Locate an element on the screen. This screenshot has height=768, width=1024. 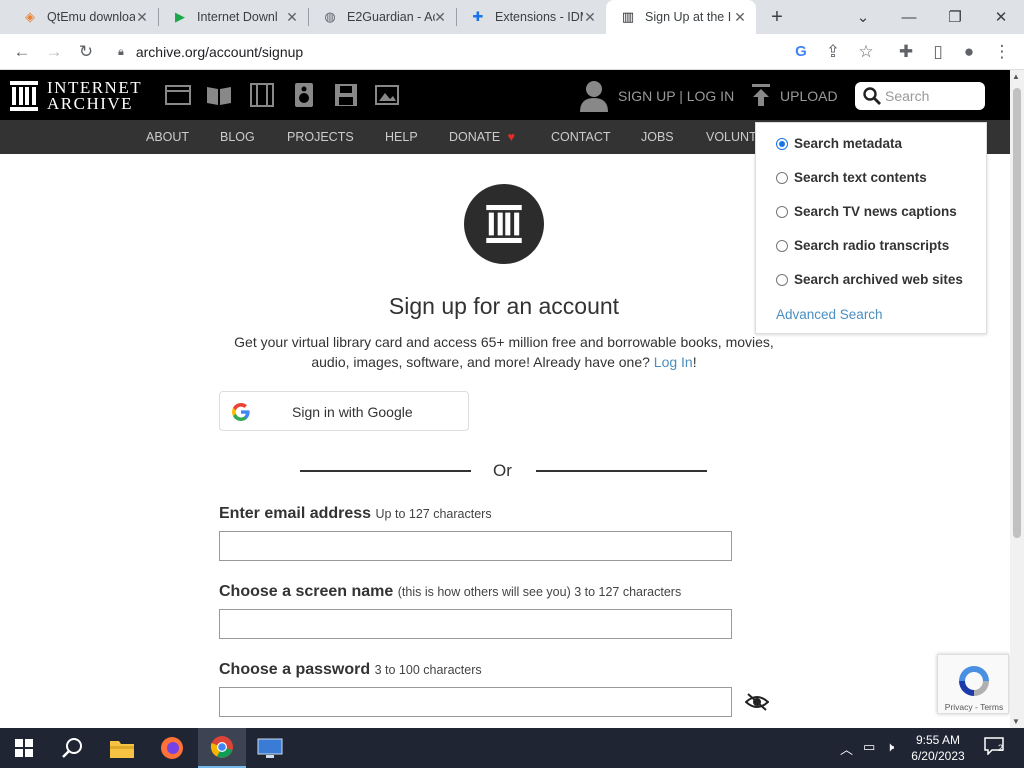
page-title: Sign up for an account is located at coordinates (504, 306).